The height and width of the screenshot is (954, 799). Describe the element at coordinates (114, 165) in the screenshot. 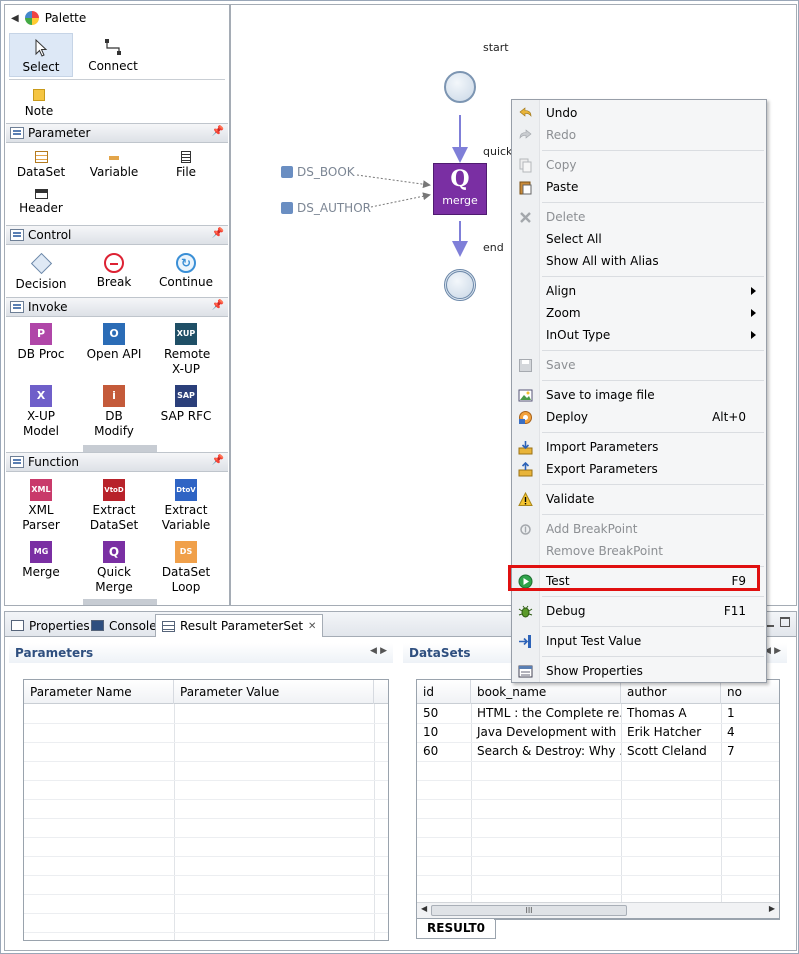

I see `palette-item-variable: Variable` at that location.